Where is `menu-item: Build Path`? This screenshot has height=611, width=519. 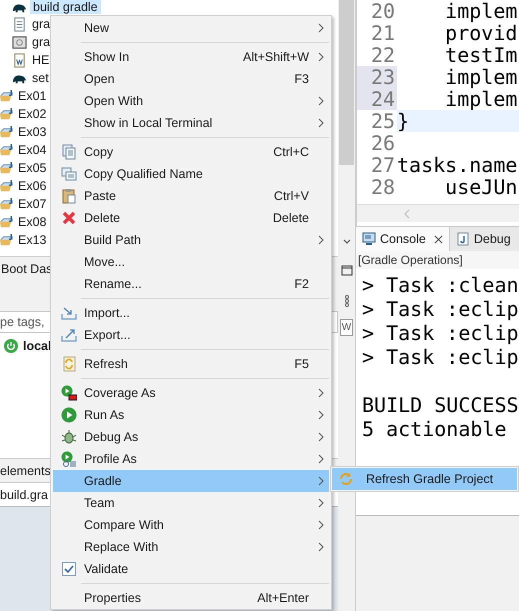
menu-item: Build Path is located at coordinates (191, 240).